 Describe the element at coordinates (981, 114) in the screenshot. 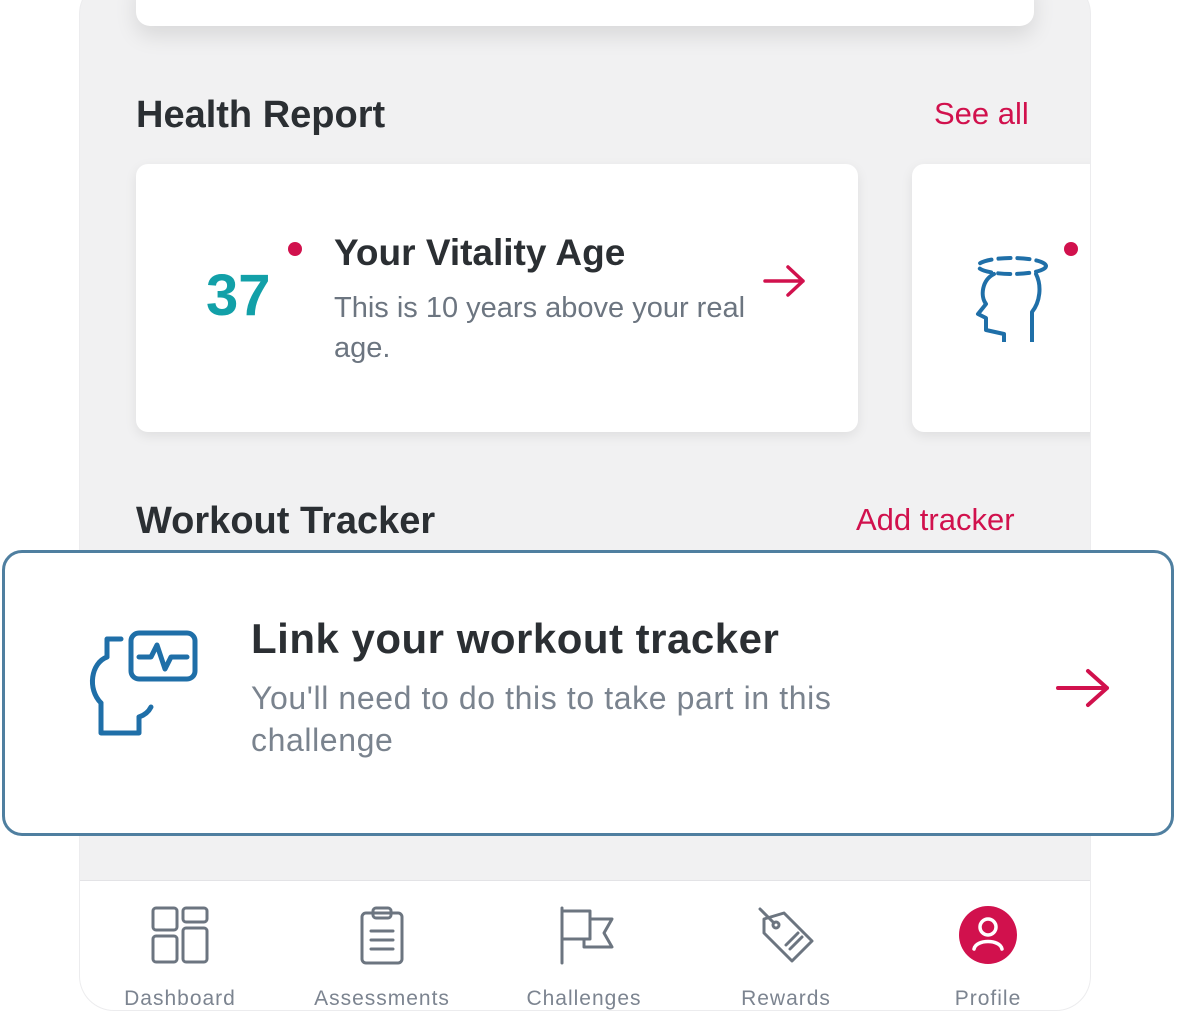

I see `see-all-link: See all` at that location.